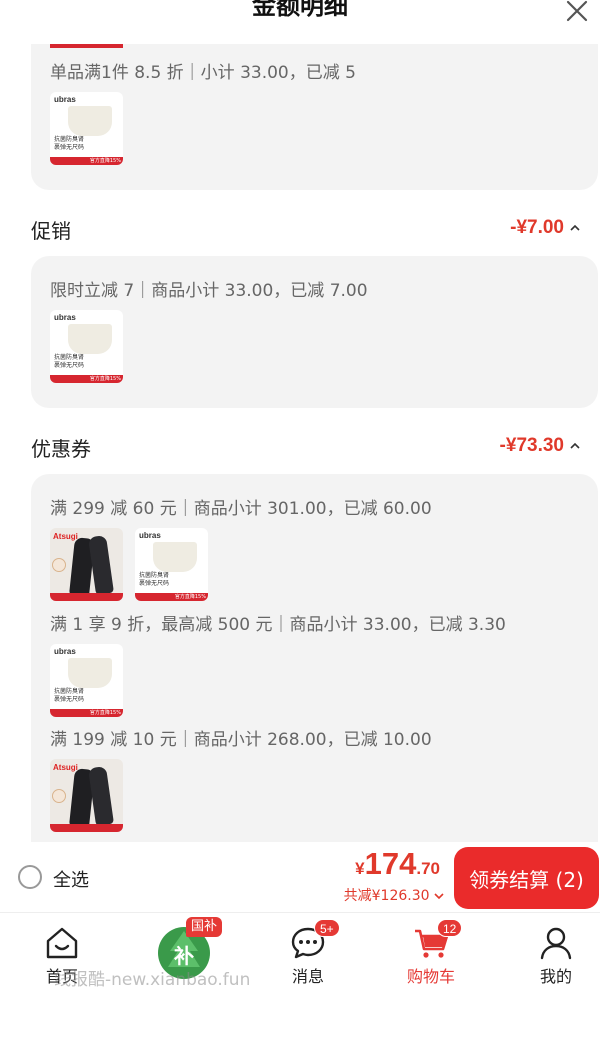 The image size is (600, 1043). Describe the element at coordinates (526, 878) in the screenshot. I see `checkout-button: 领券结算 (2)` at that location.